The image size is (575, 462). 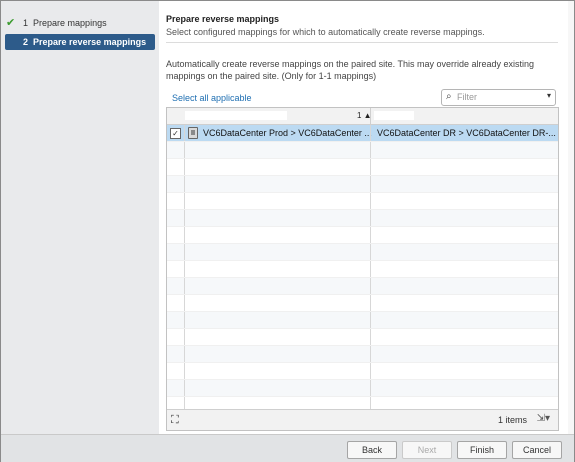 What do you see at coordinates (11, 23) in the screenshot?
I see `checkmark-icon: ✔` at bounding box center [11, 23].